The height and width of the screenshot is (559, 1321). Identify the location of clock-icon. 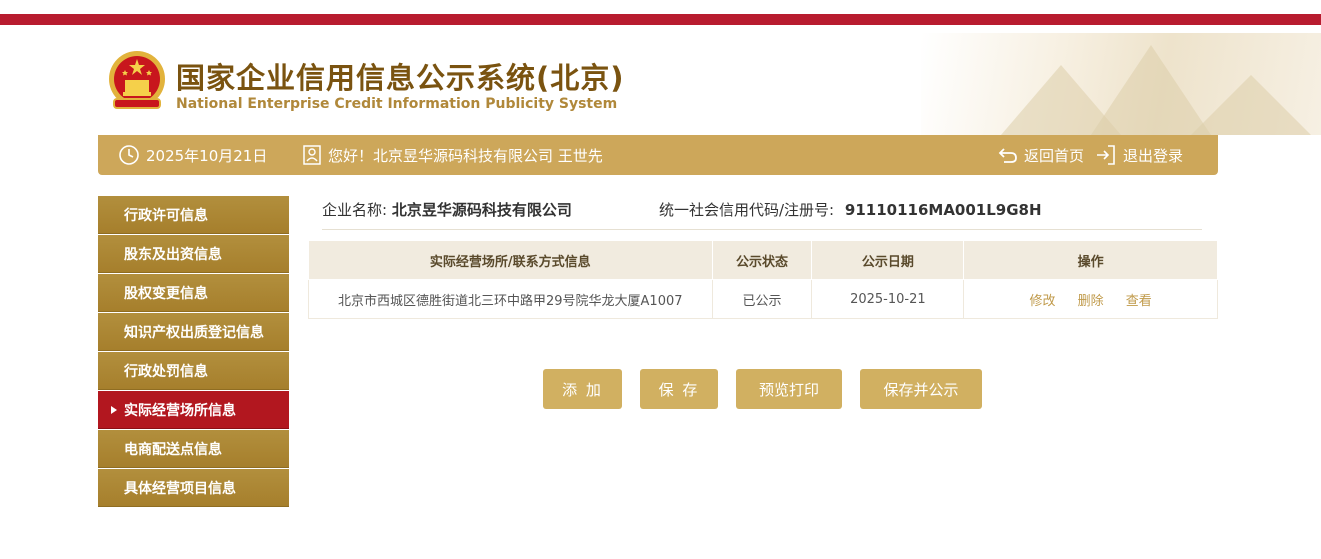
(129, 155).